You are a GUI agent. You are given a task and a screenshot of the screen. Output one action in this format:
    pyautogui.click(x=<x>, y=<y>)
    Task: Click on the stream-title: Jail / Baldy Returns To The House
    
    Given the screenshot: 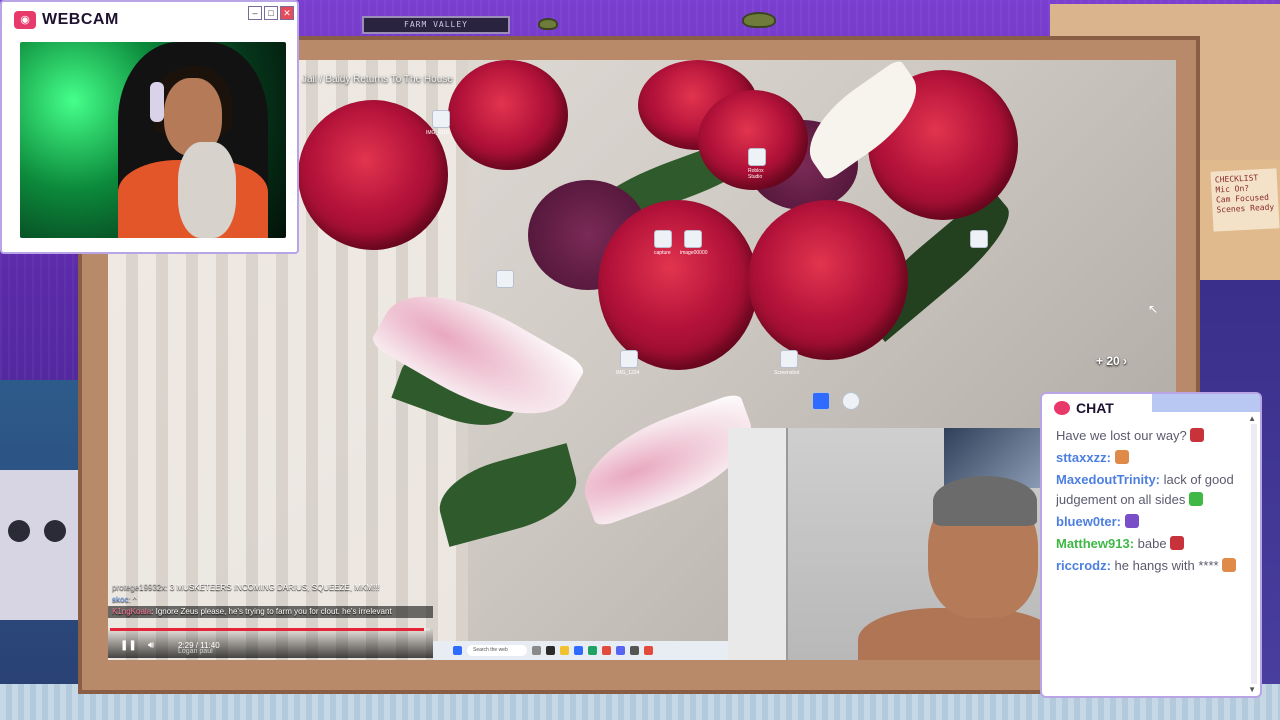 What is the action you would take?
    pyautogui.click(x=377, y=79)
    